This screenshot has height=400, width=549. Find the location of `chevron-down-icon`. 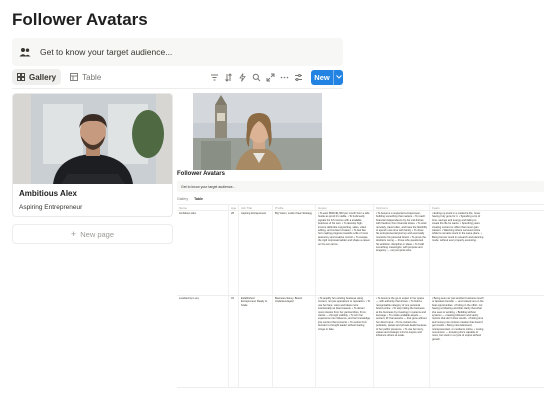

chevron-down-icon is located at coordinates (338, 77).